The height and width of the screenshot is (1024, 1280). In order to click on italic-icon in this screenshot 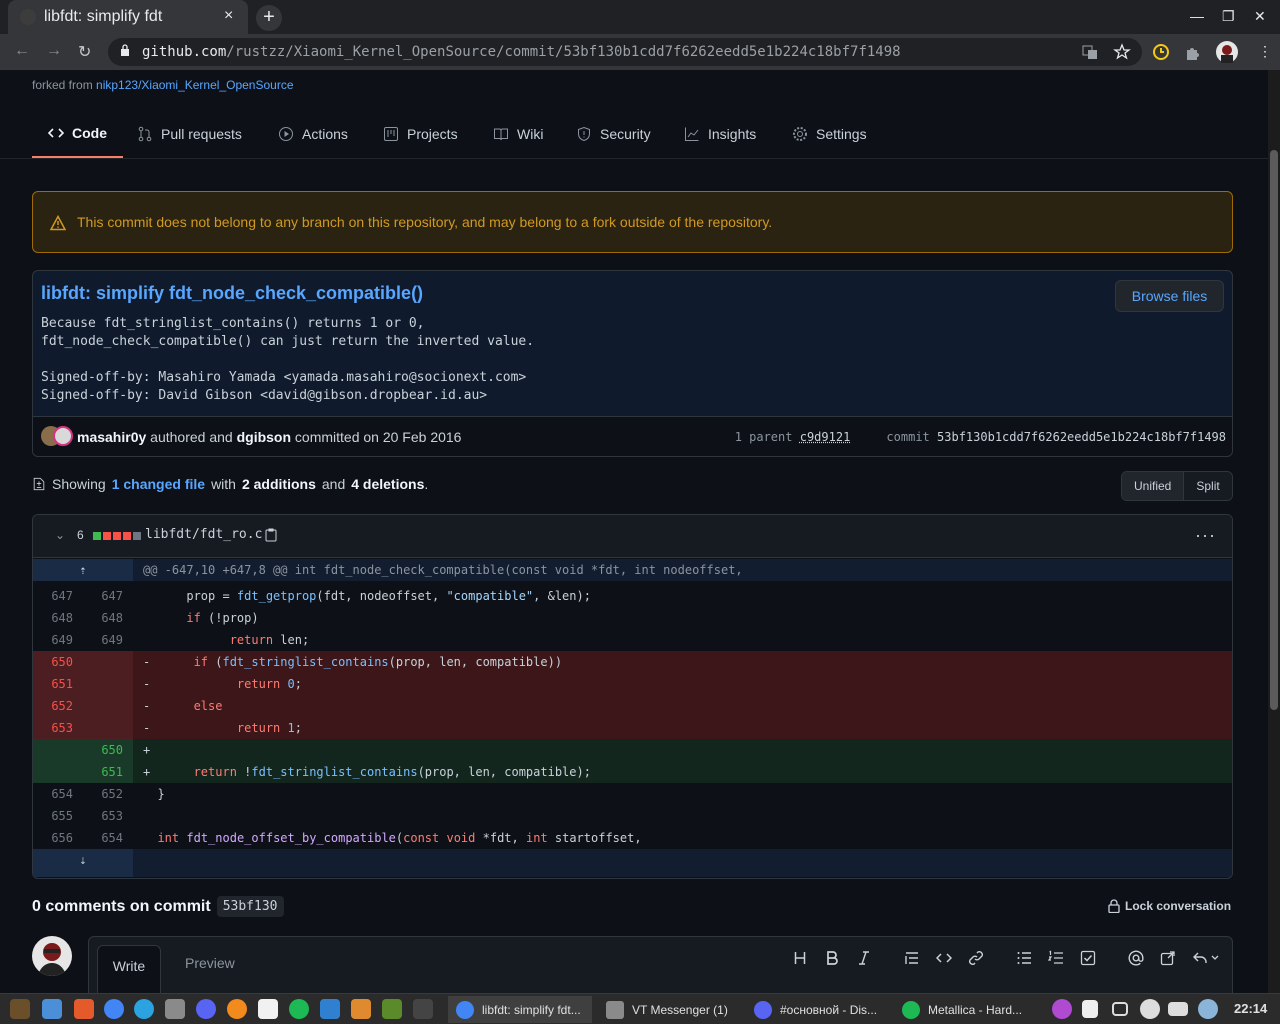, I will do `click(864, 958)`.